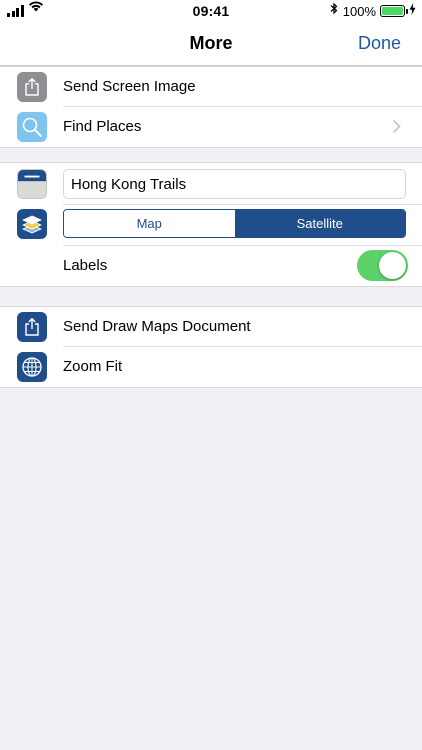  I want to click on map-name-input, so click(234, 184).